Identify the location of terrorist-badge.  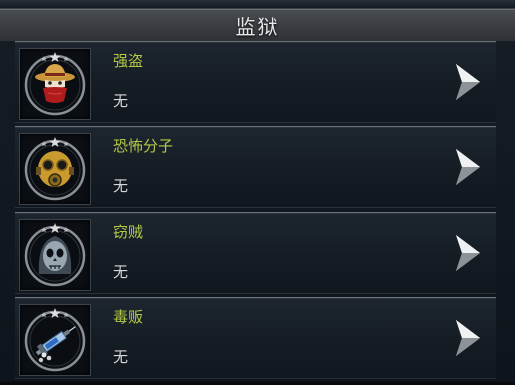
(55, 169).